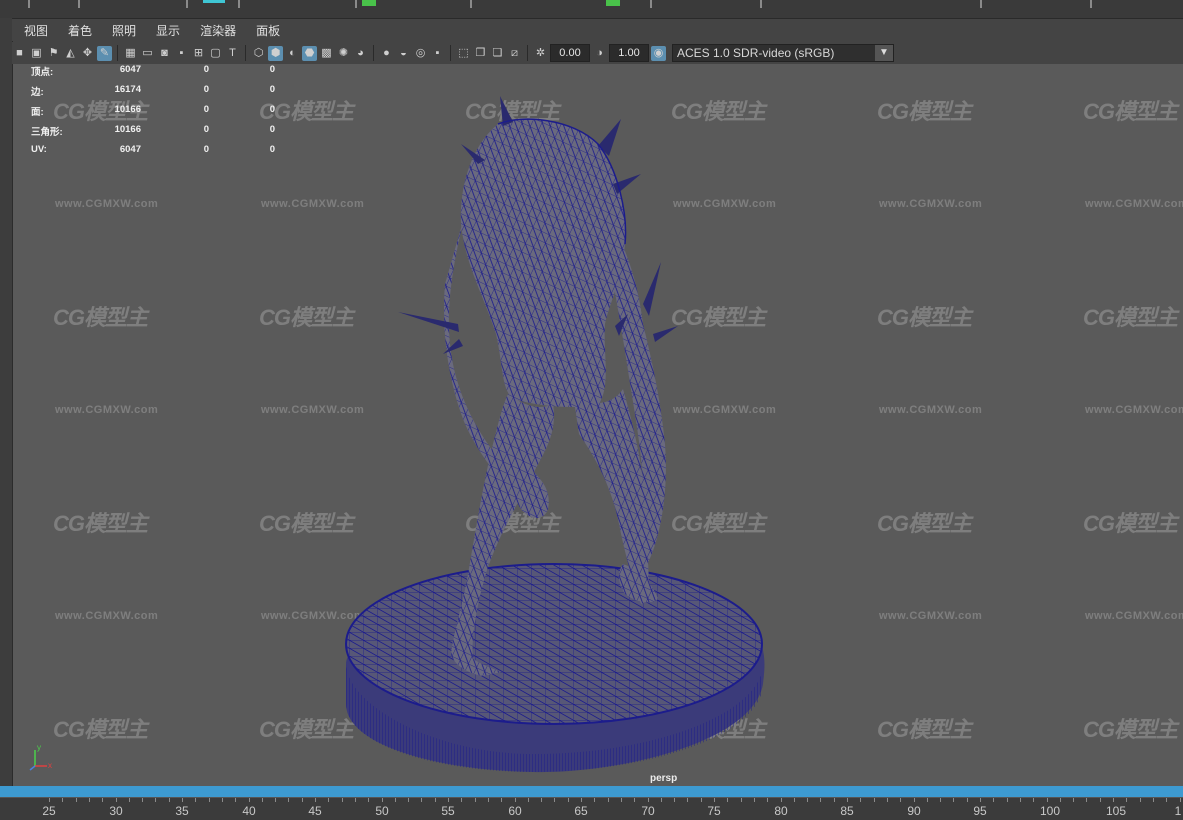 The width and height of the screenshot is (1183, 820). What do you see at coordinates (1116, 811) in the screenshot?
I see `ruler-tick-label: 105` at bounding box center [1116, 811].